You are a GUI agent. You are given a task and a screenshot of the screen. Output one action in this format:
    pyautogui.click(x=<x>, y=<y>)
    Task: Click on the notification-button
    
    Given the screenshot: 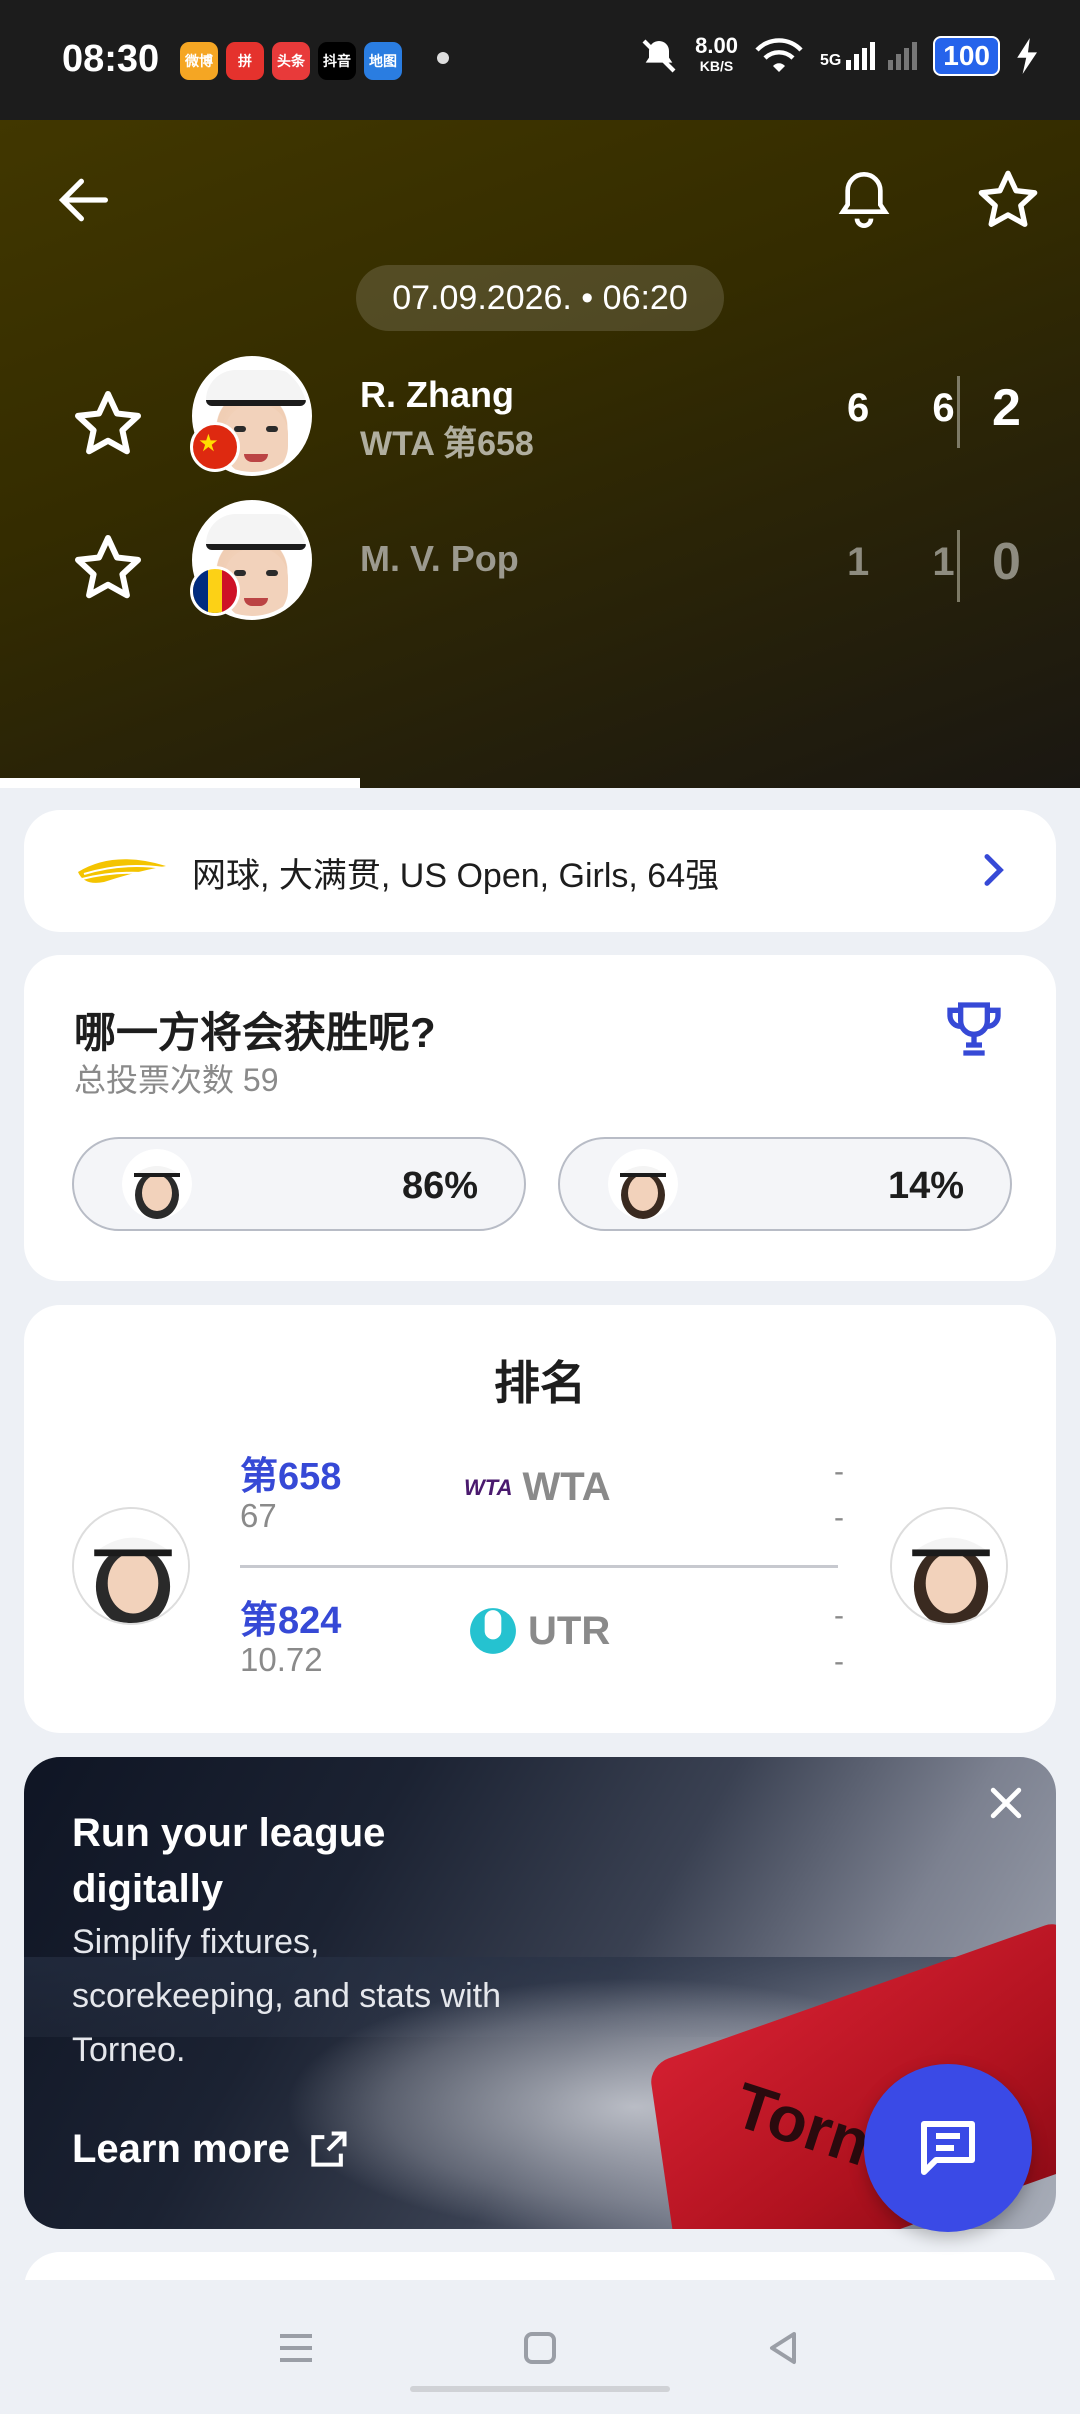 What is the action you would take?
    pyautogui.click(x=864, y=200)
    